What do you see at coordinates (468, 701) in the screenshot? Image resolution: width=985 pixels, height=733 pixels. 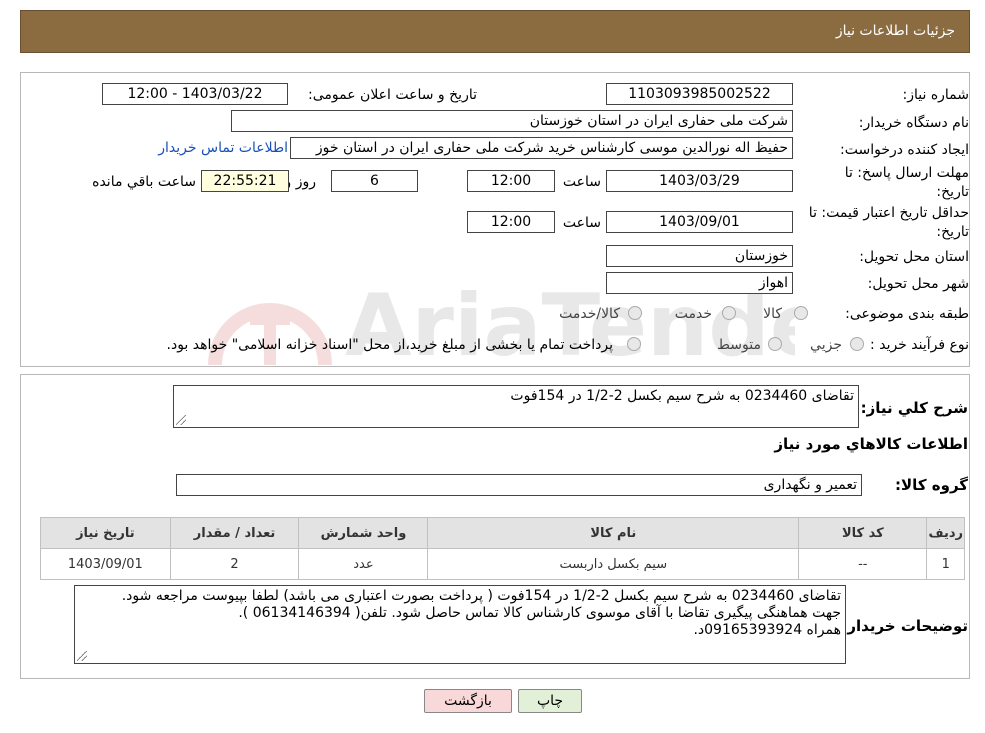 I see `back-button: بازگشت` at bounding box center [468, 701].